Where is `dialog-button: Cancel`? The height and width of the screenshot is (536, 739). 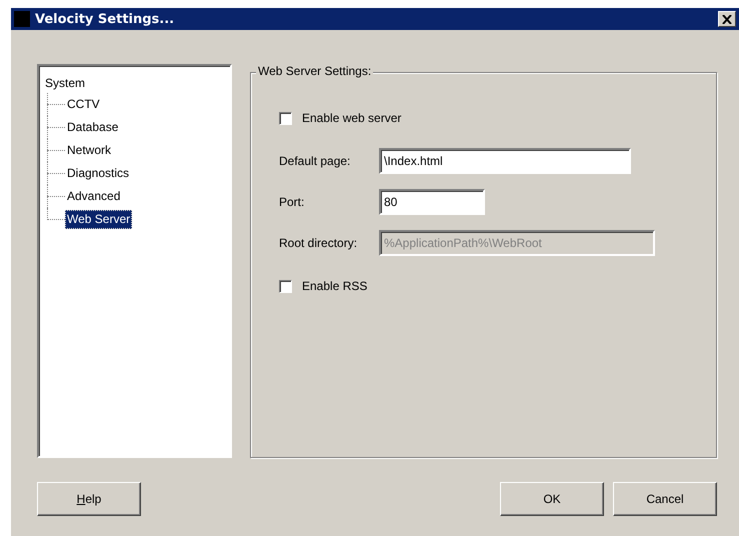
dialog-button: Cancel is located at coordinates (665, 499).